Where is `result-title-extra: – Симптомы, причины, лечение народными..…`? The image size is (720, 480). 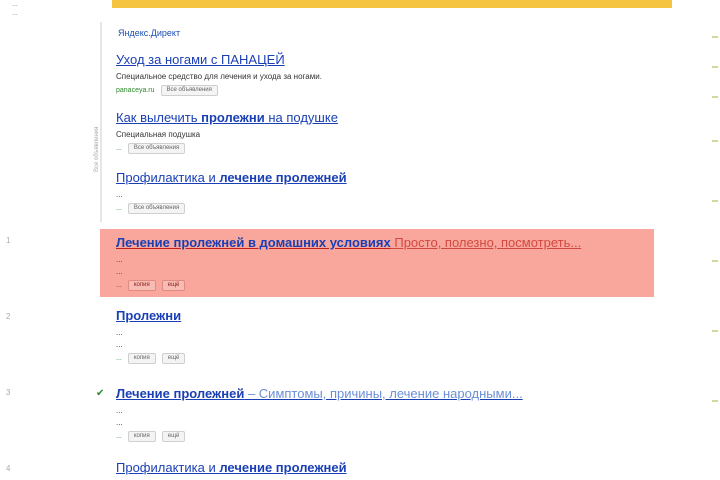 result-title-extra: – Симптомы, причины, лечение народными..… is located at coordinates (383, 393).